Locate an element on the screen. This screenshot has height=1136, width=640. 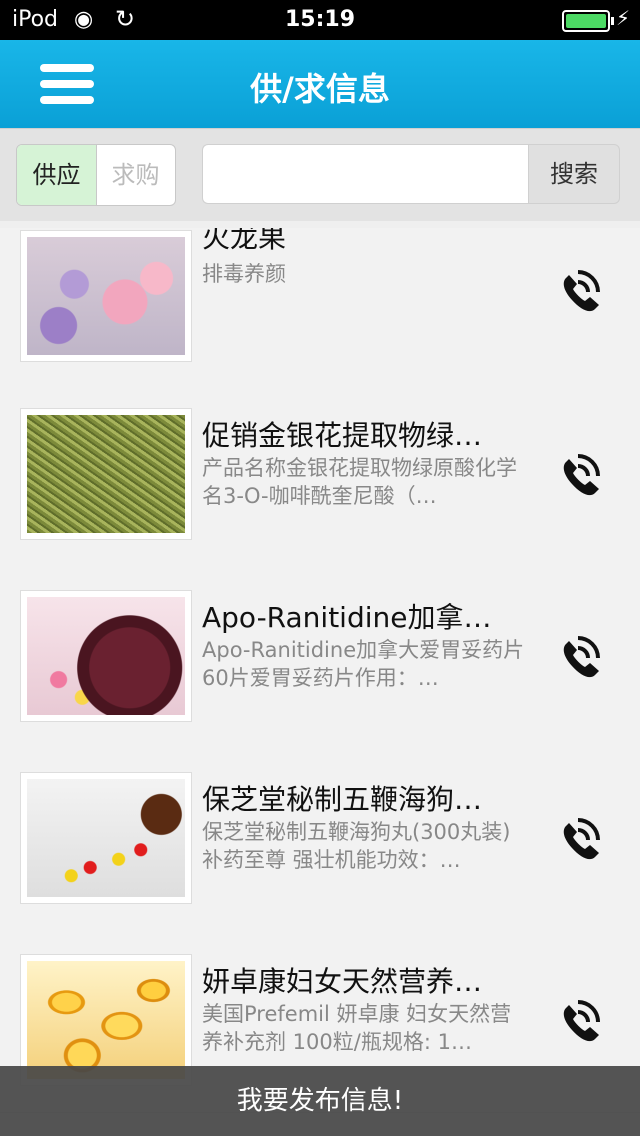
list-item: 火龙果 排毒养颜 is located at coordinates (320, 306).